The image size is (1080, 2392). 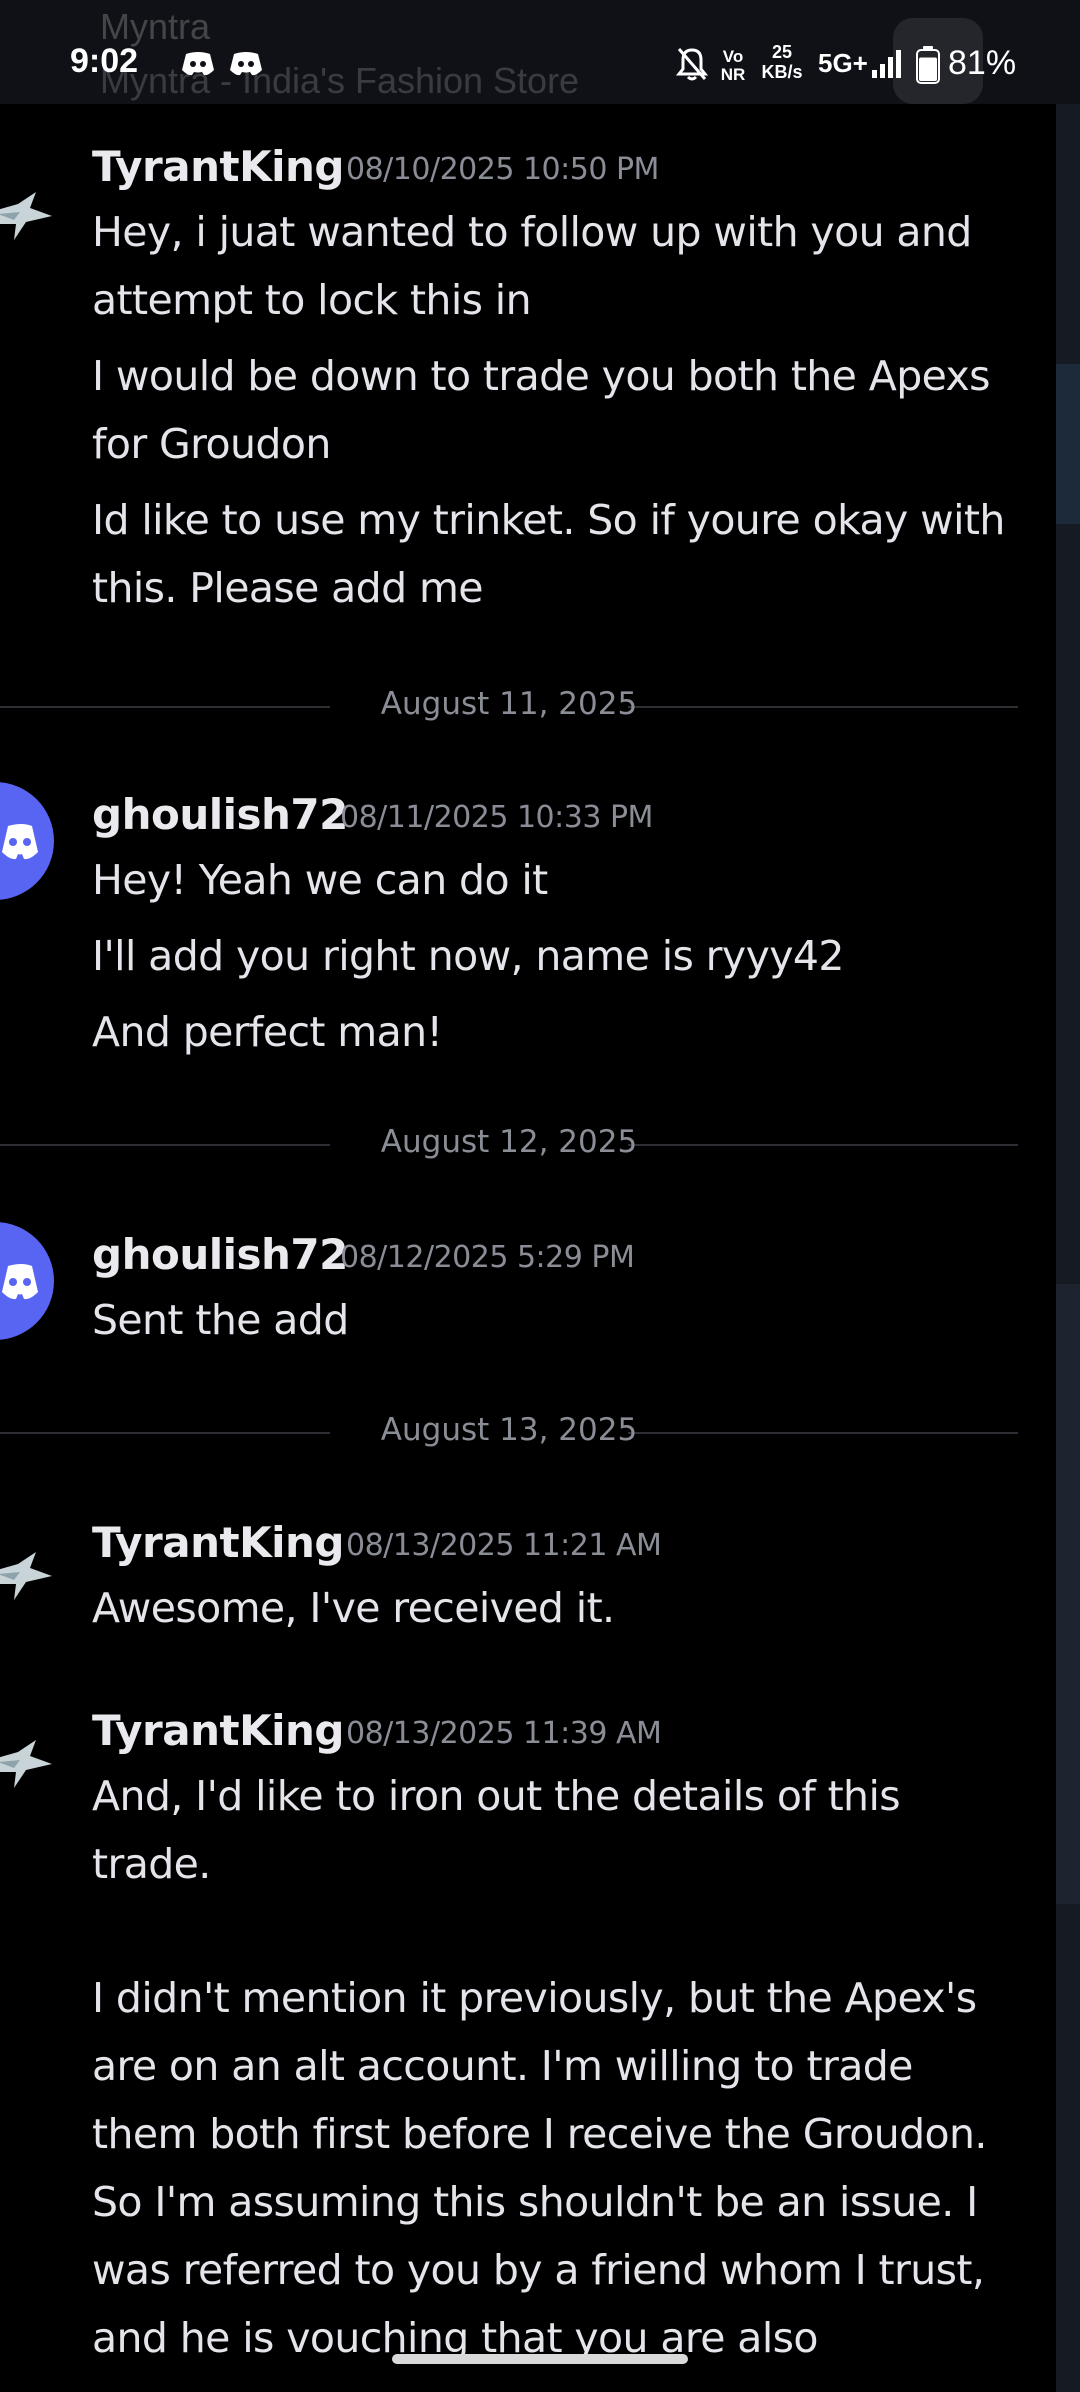 I want to click on date-divider: August 13, 2025, so click(x=509, y=1432).